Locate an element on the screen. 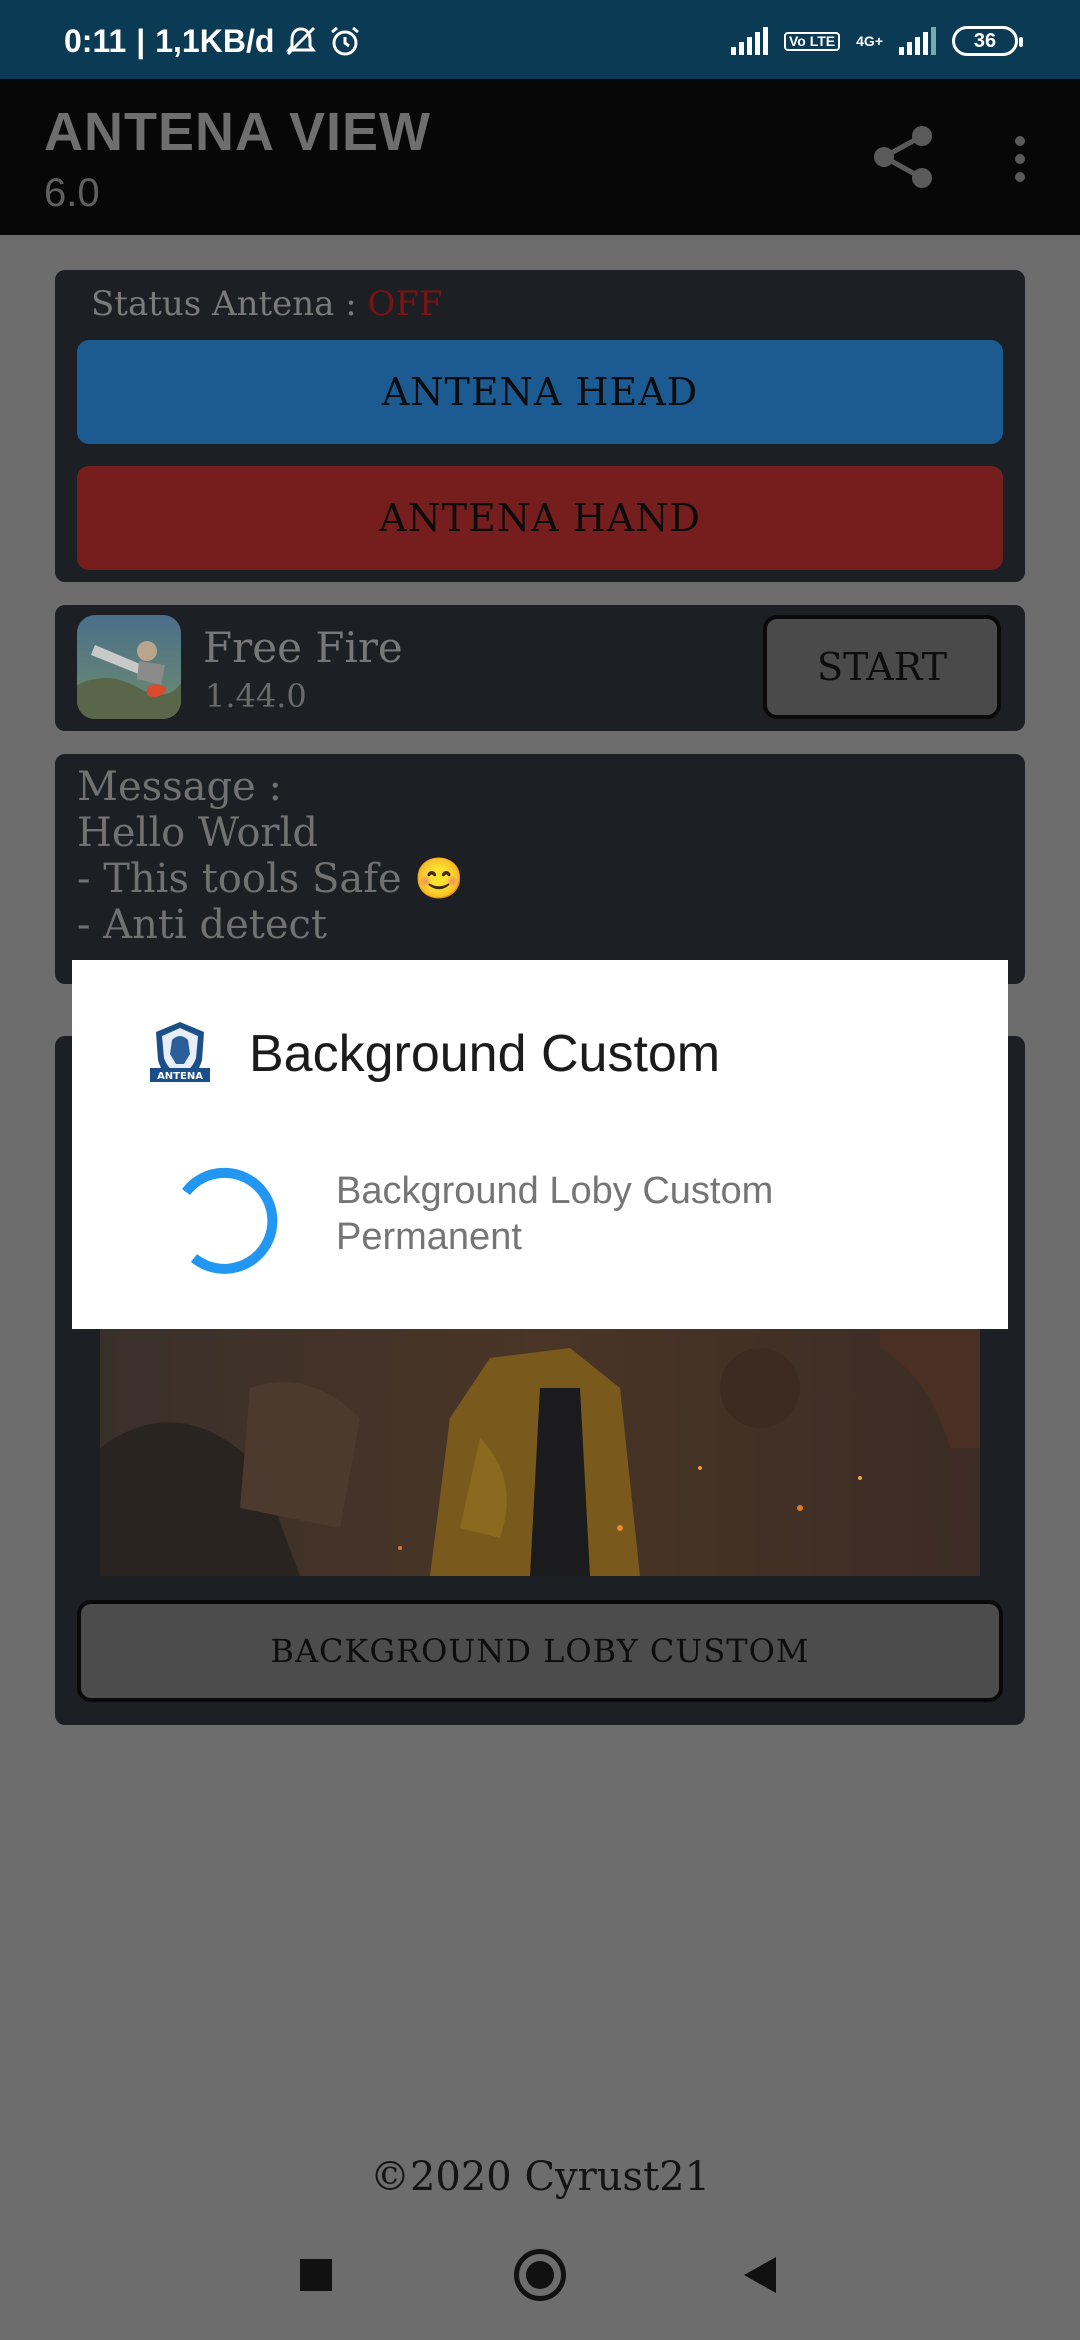  dialog-message: Background Loby Custom Permanent is located at coordinates (555, 1214).